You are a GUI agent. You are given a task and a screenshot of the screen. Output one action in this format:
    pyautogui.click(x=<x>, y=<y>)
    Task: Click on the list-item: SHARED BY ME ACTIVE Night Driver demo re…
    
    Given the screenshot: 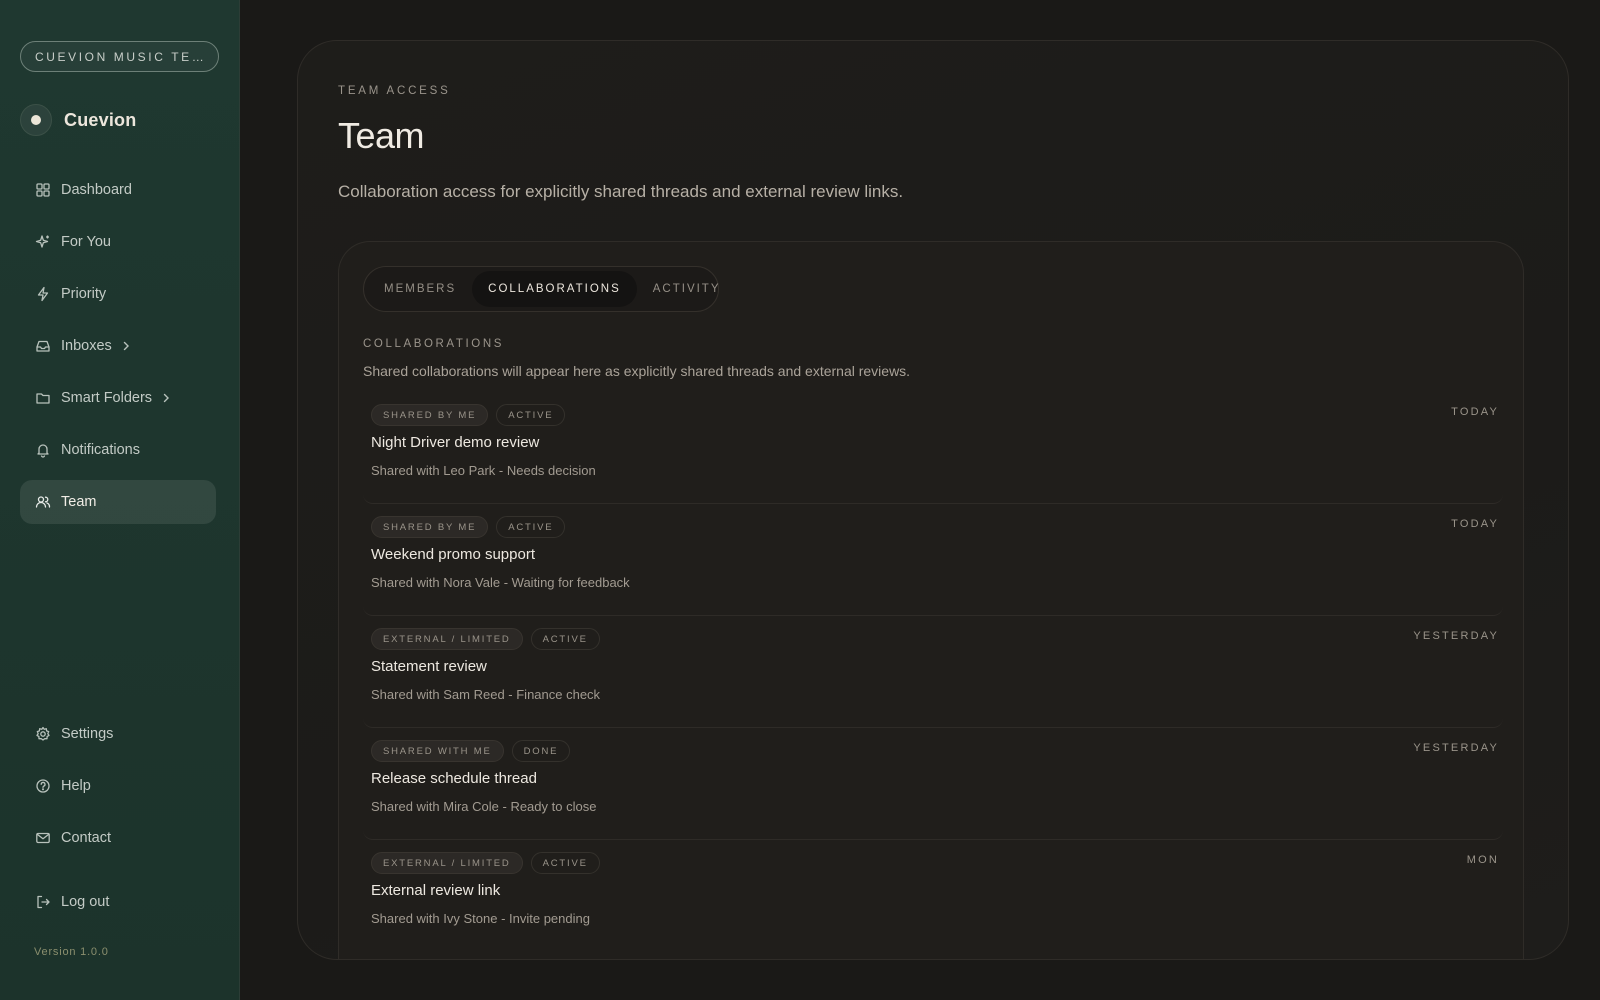 What is the action you would take?
    pyautogui.click(x=933, y=448)
    